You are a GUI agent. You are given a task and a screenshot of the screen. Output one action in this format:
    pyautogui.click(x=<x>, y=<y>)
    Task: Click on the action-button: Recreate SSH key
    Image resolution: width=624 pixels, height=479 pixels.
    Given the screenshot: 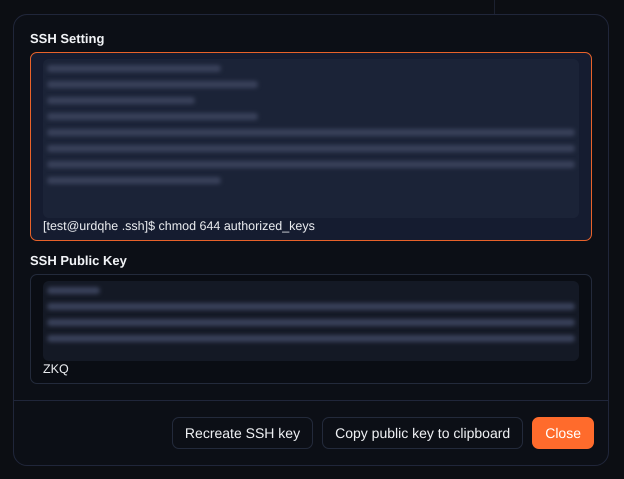 What is the action you would take?
    pyautogui.click(x=243, y=433)
    